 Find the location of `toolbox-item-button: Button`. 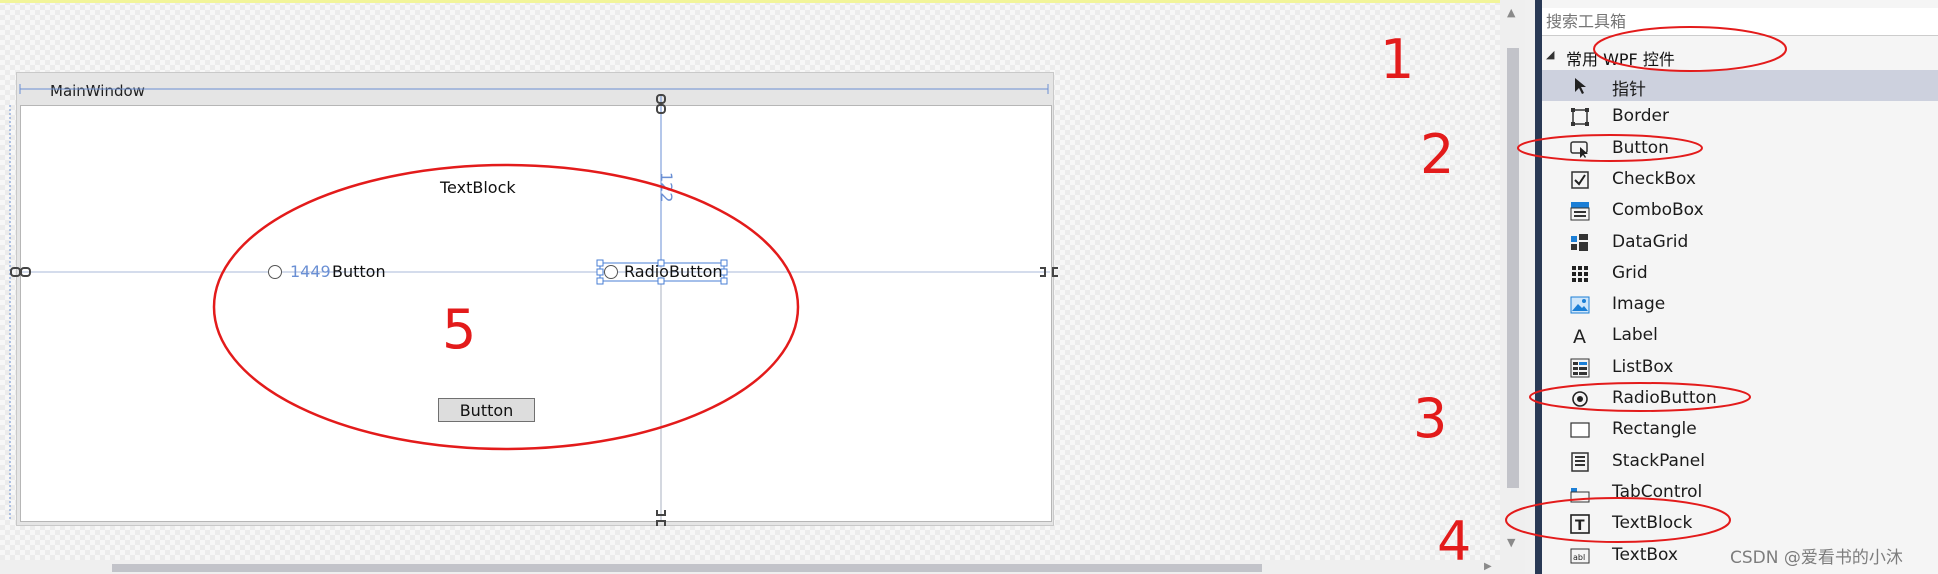

toolbox-item-button: Button is located at coordinates (1740, 148).